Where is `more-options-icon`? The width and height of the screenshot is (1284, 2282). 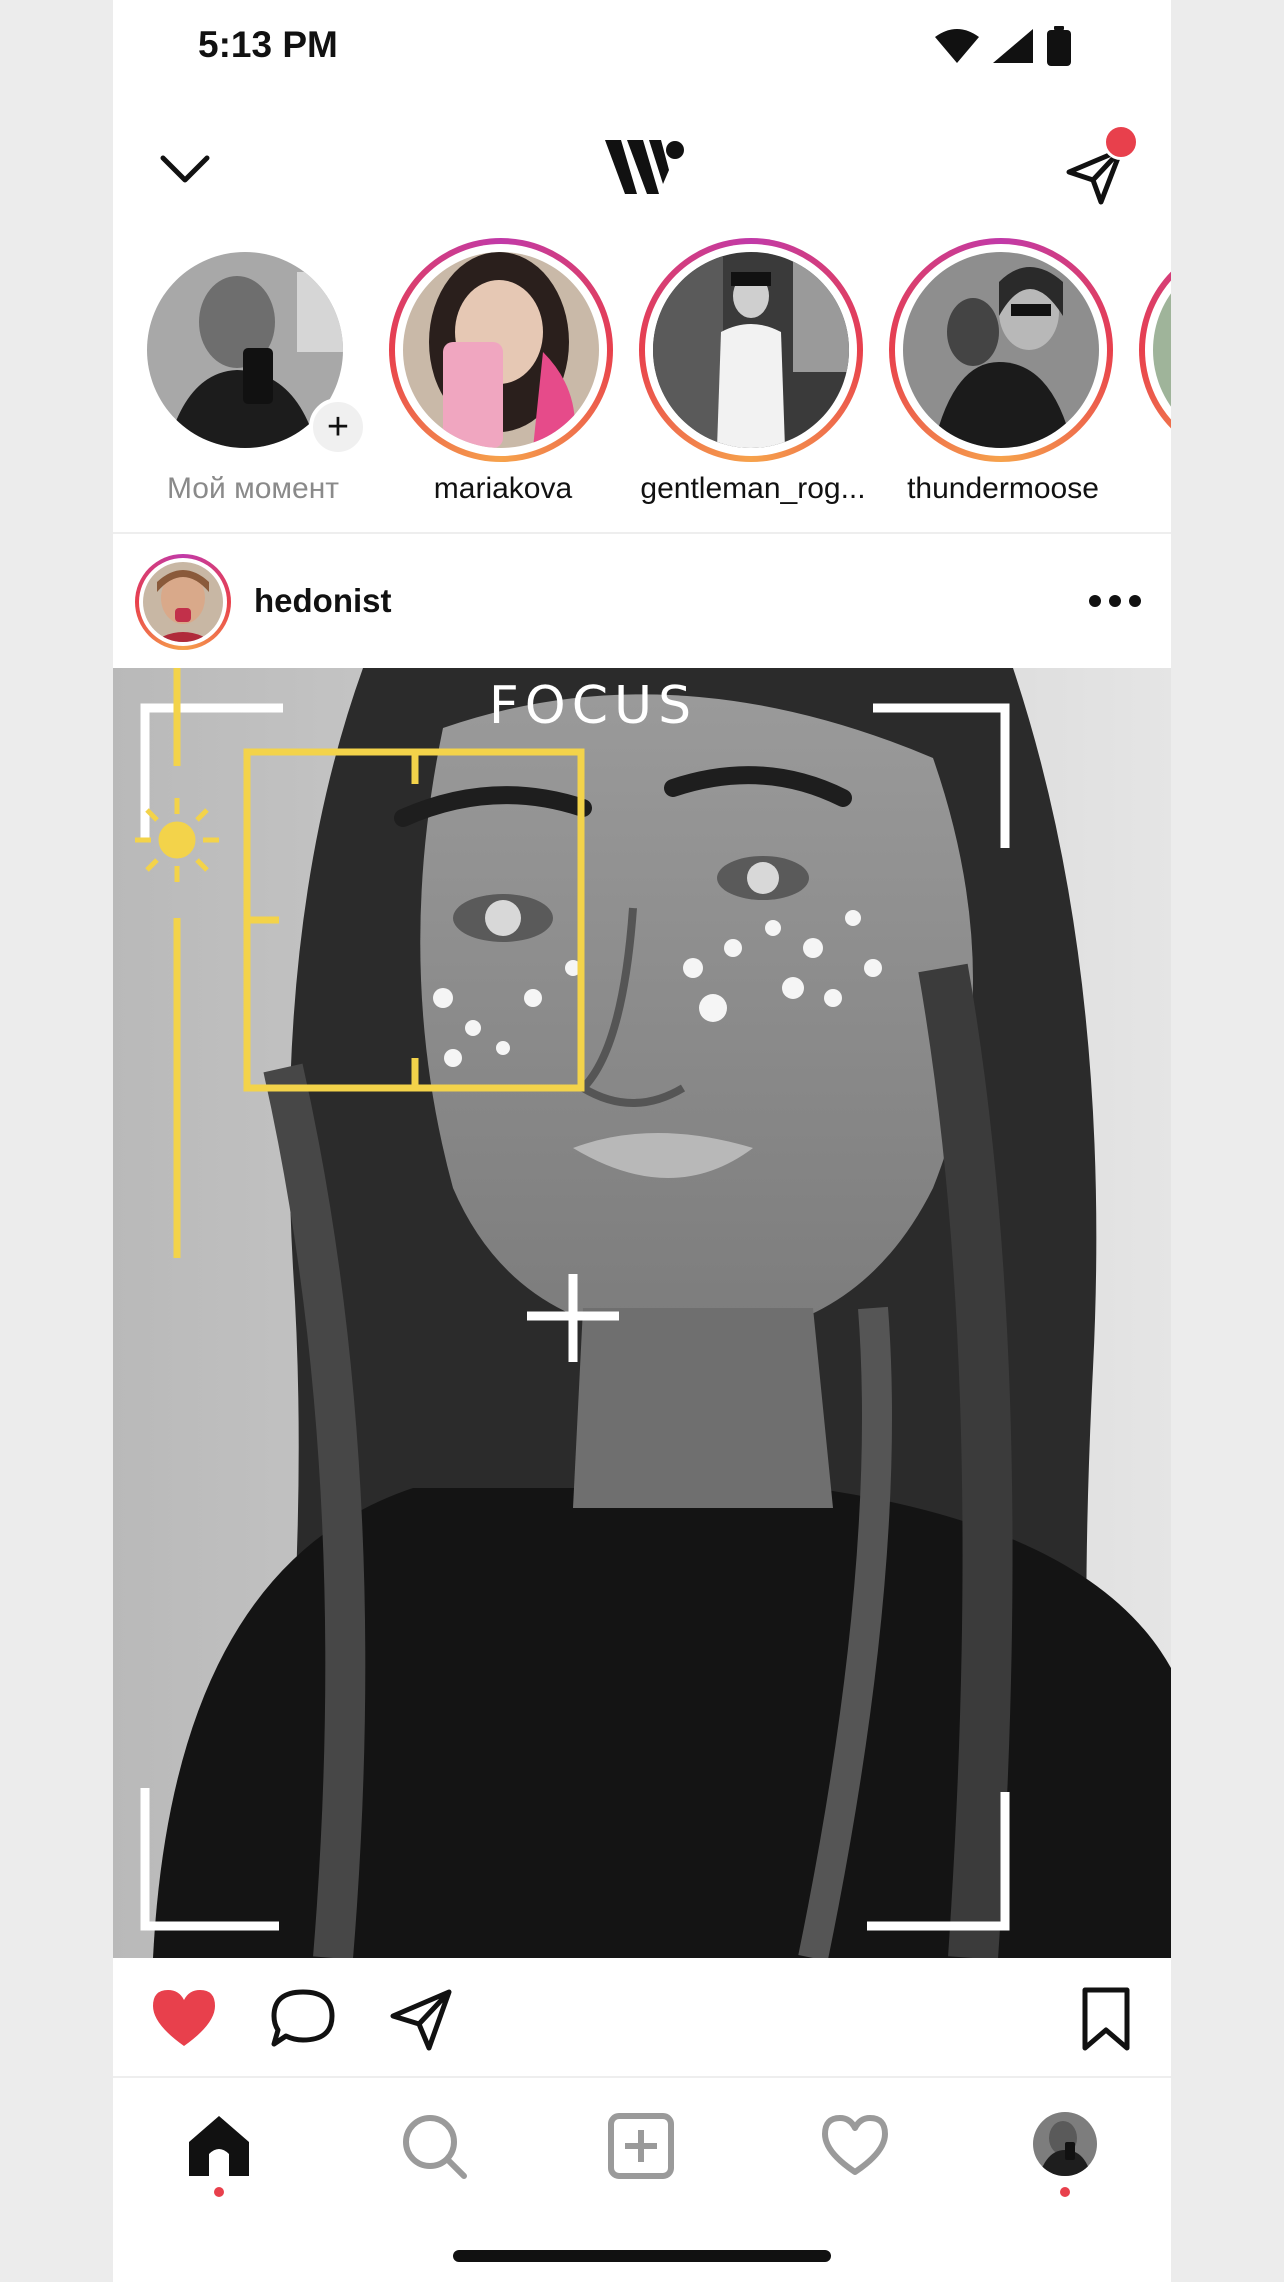 more-options-icon is located at coordinates (1115, 601).